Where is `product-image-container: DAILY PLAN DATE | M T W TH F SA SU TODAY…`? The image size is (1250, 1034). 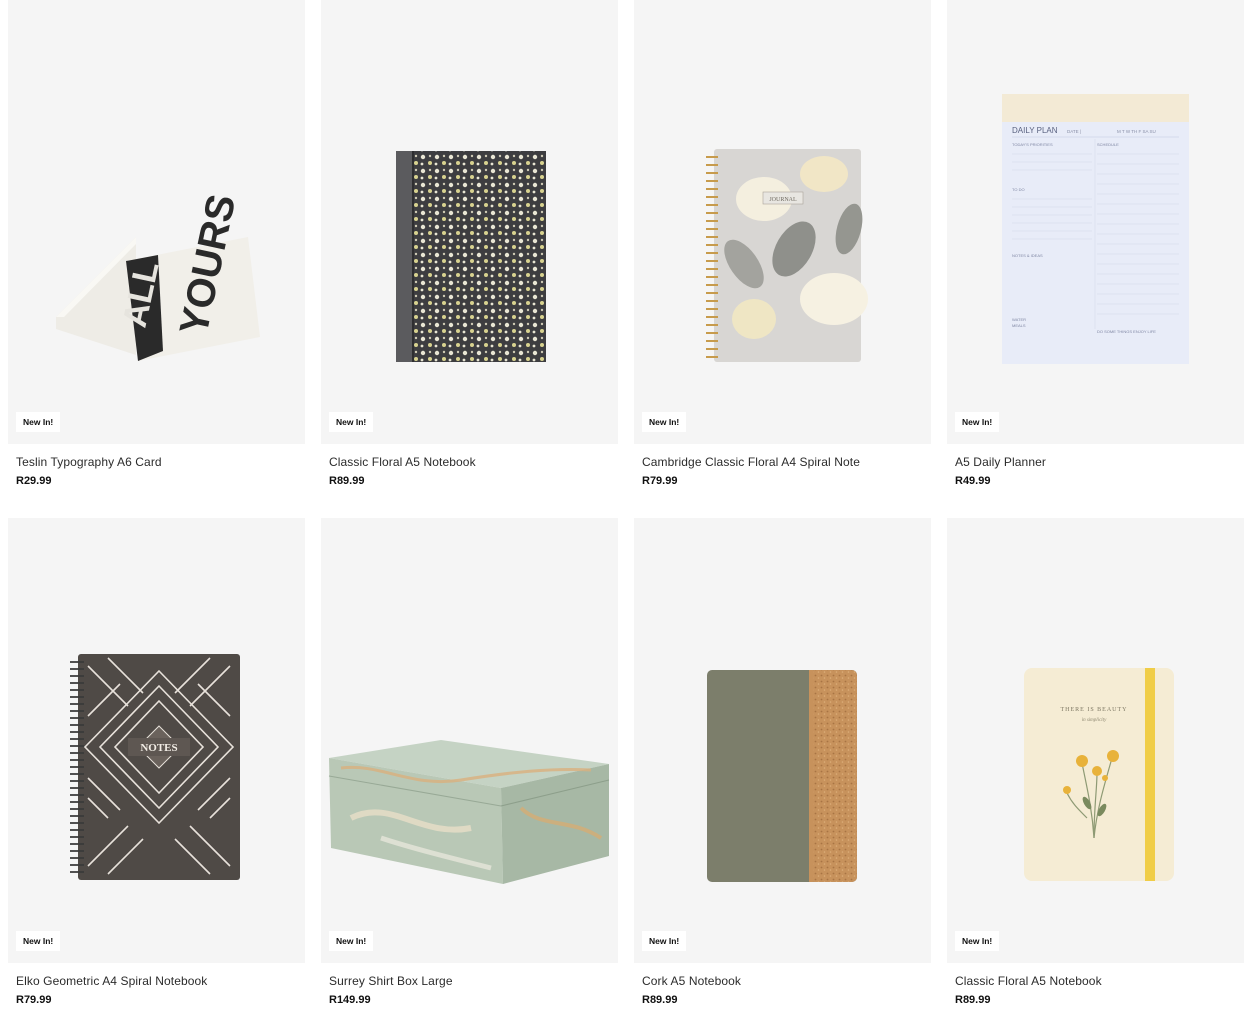
product-image-container: DAILY PLAN DATE | M T W TH F SA SU TODAY… is located at coordinates (1095, 222).